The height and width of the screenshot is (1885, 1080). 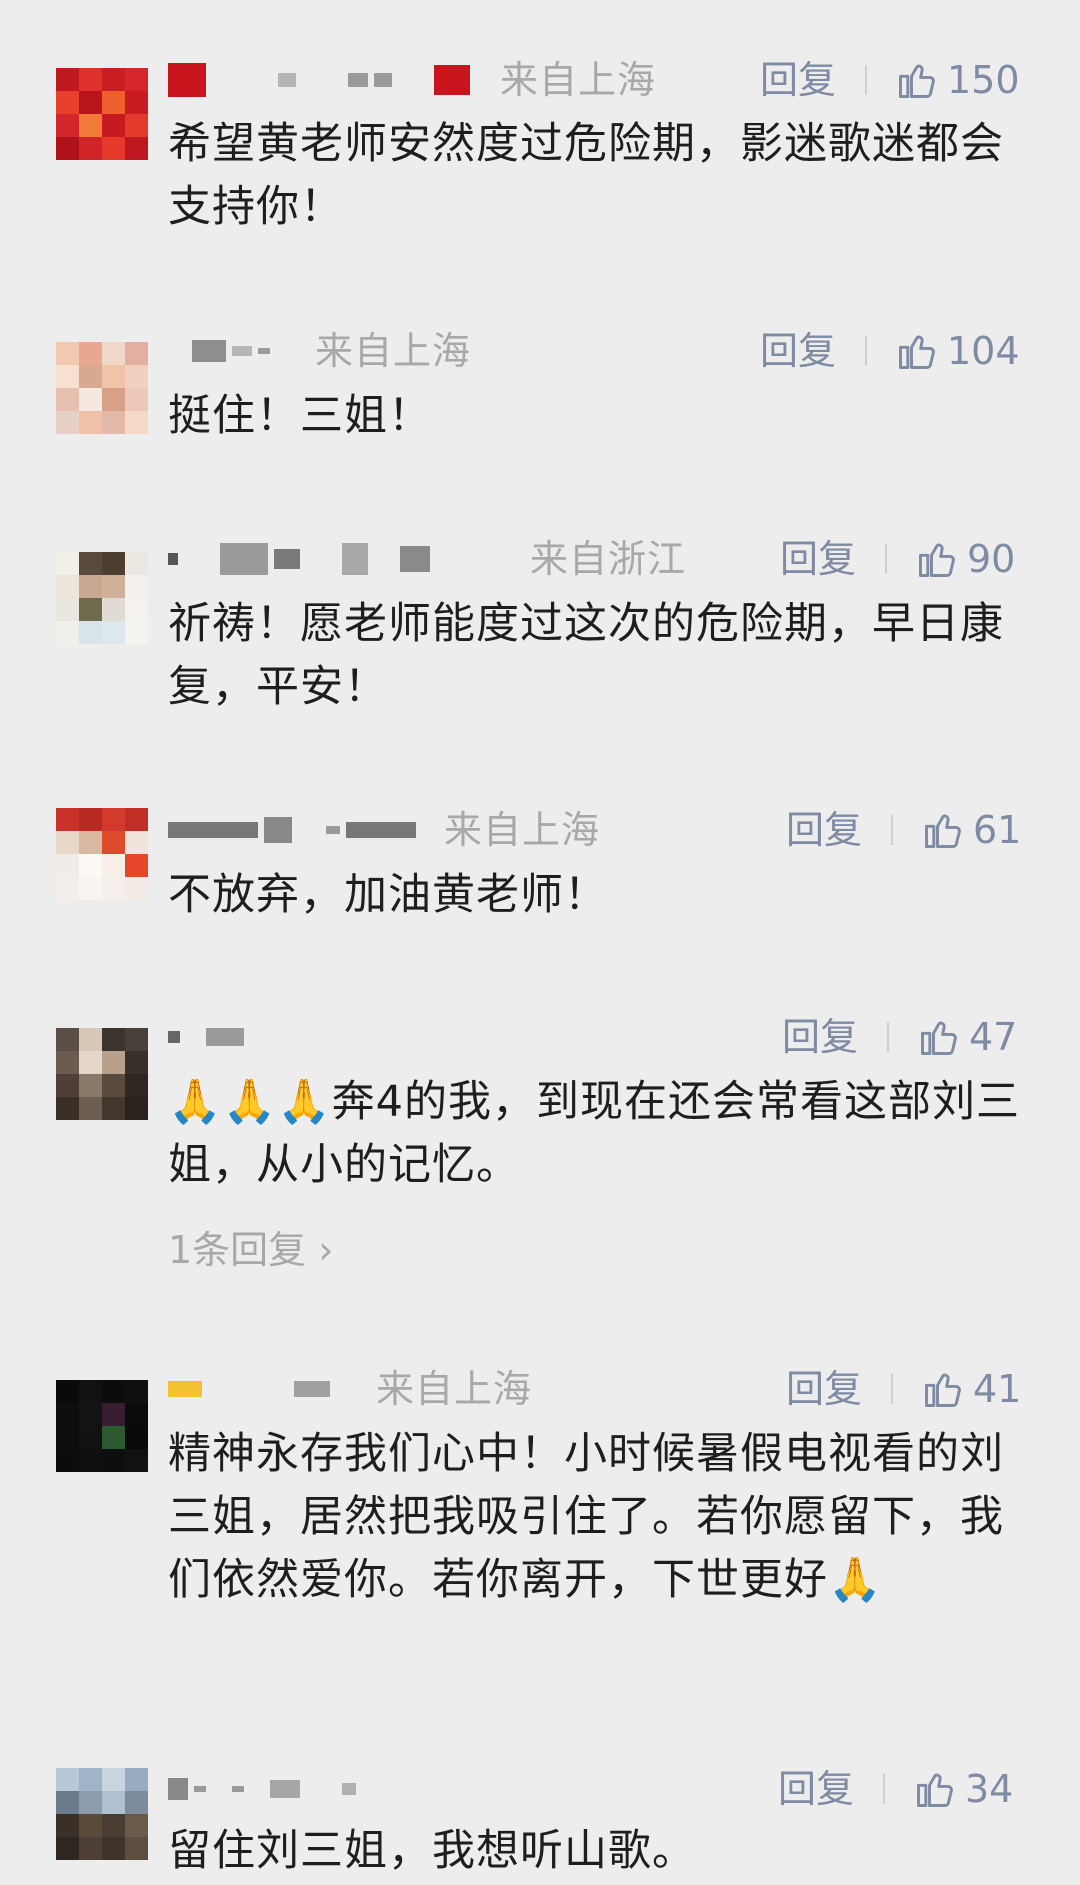 What do you see at coordinates (608, 559) in the screenshot?
I see `region-label: 来自浙江` at bounding box center [608, 559].